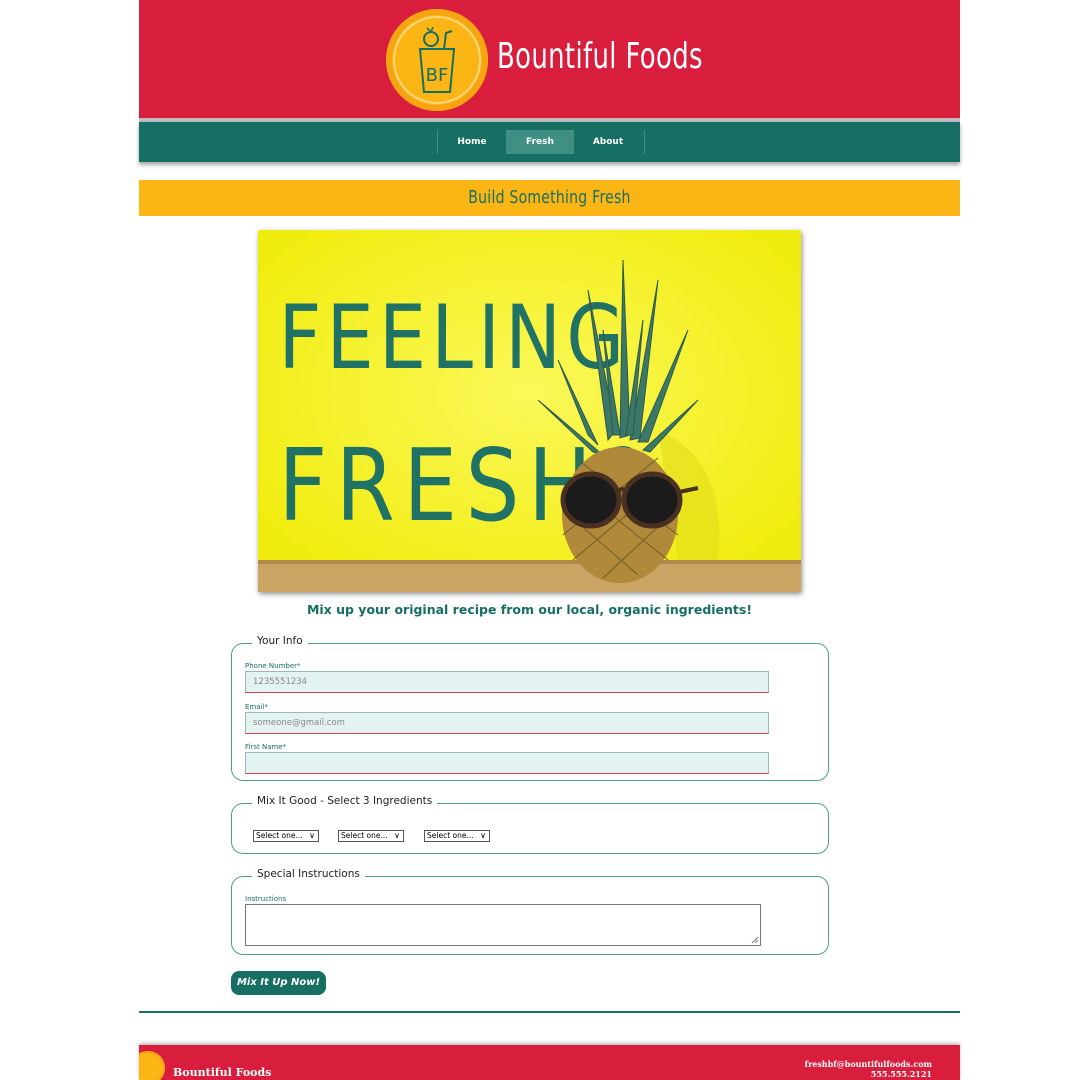 This screenshot has height=1080, width=1080. I want to click on special-instructions-fieldset: Special Instructions Instructions, so click(530, 911).